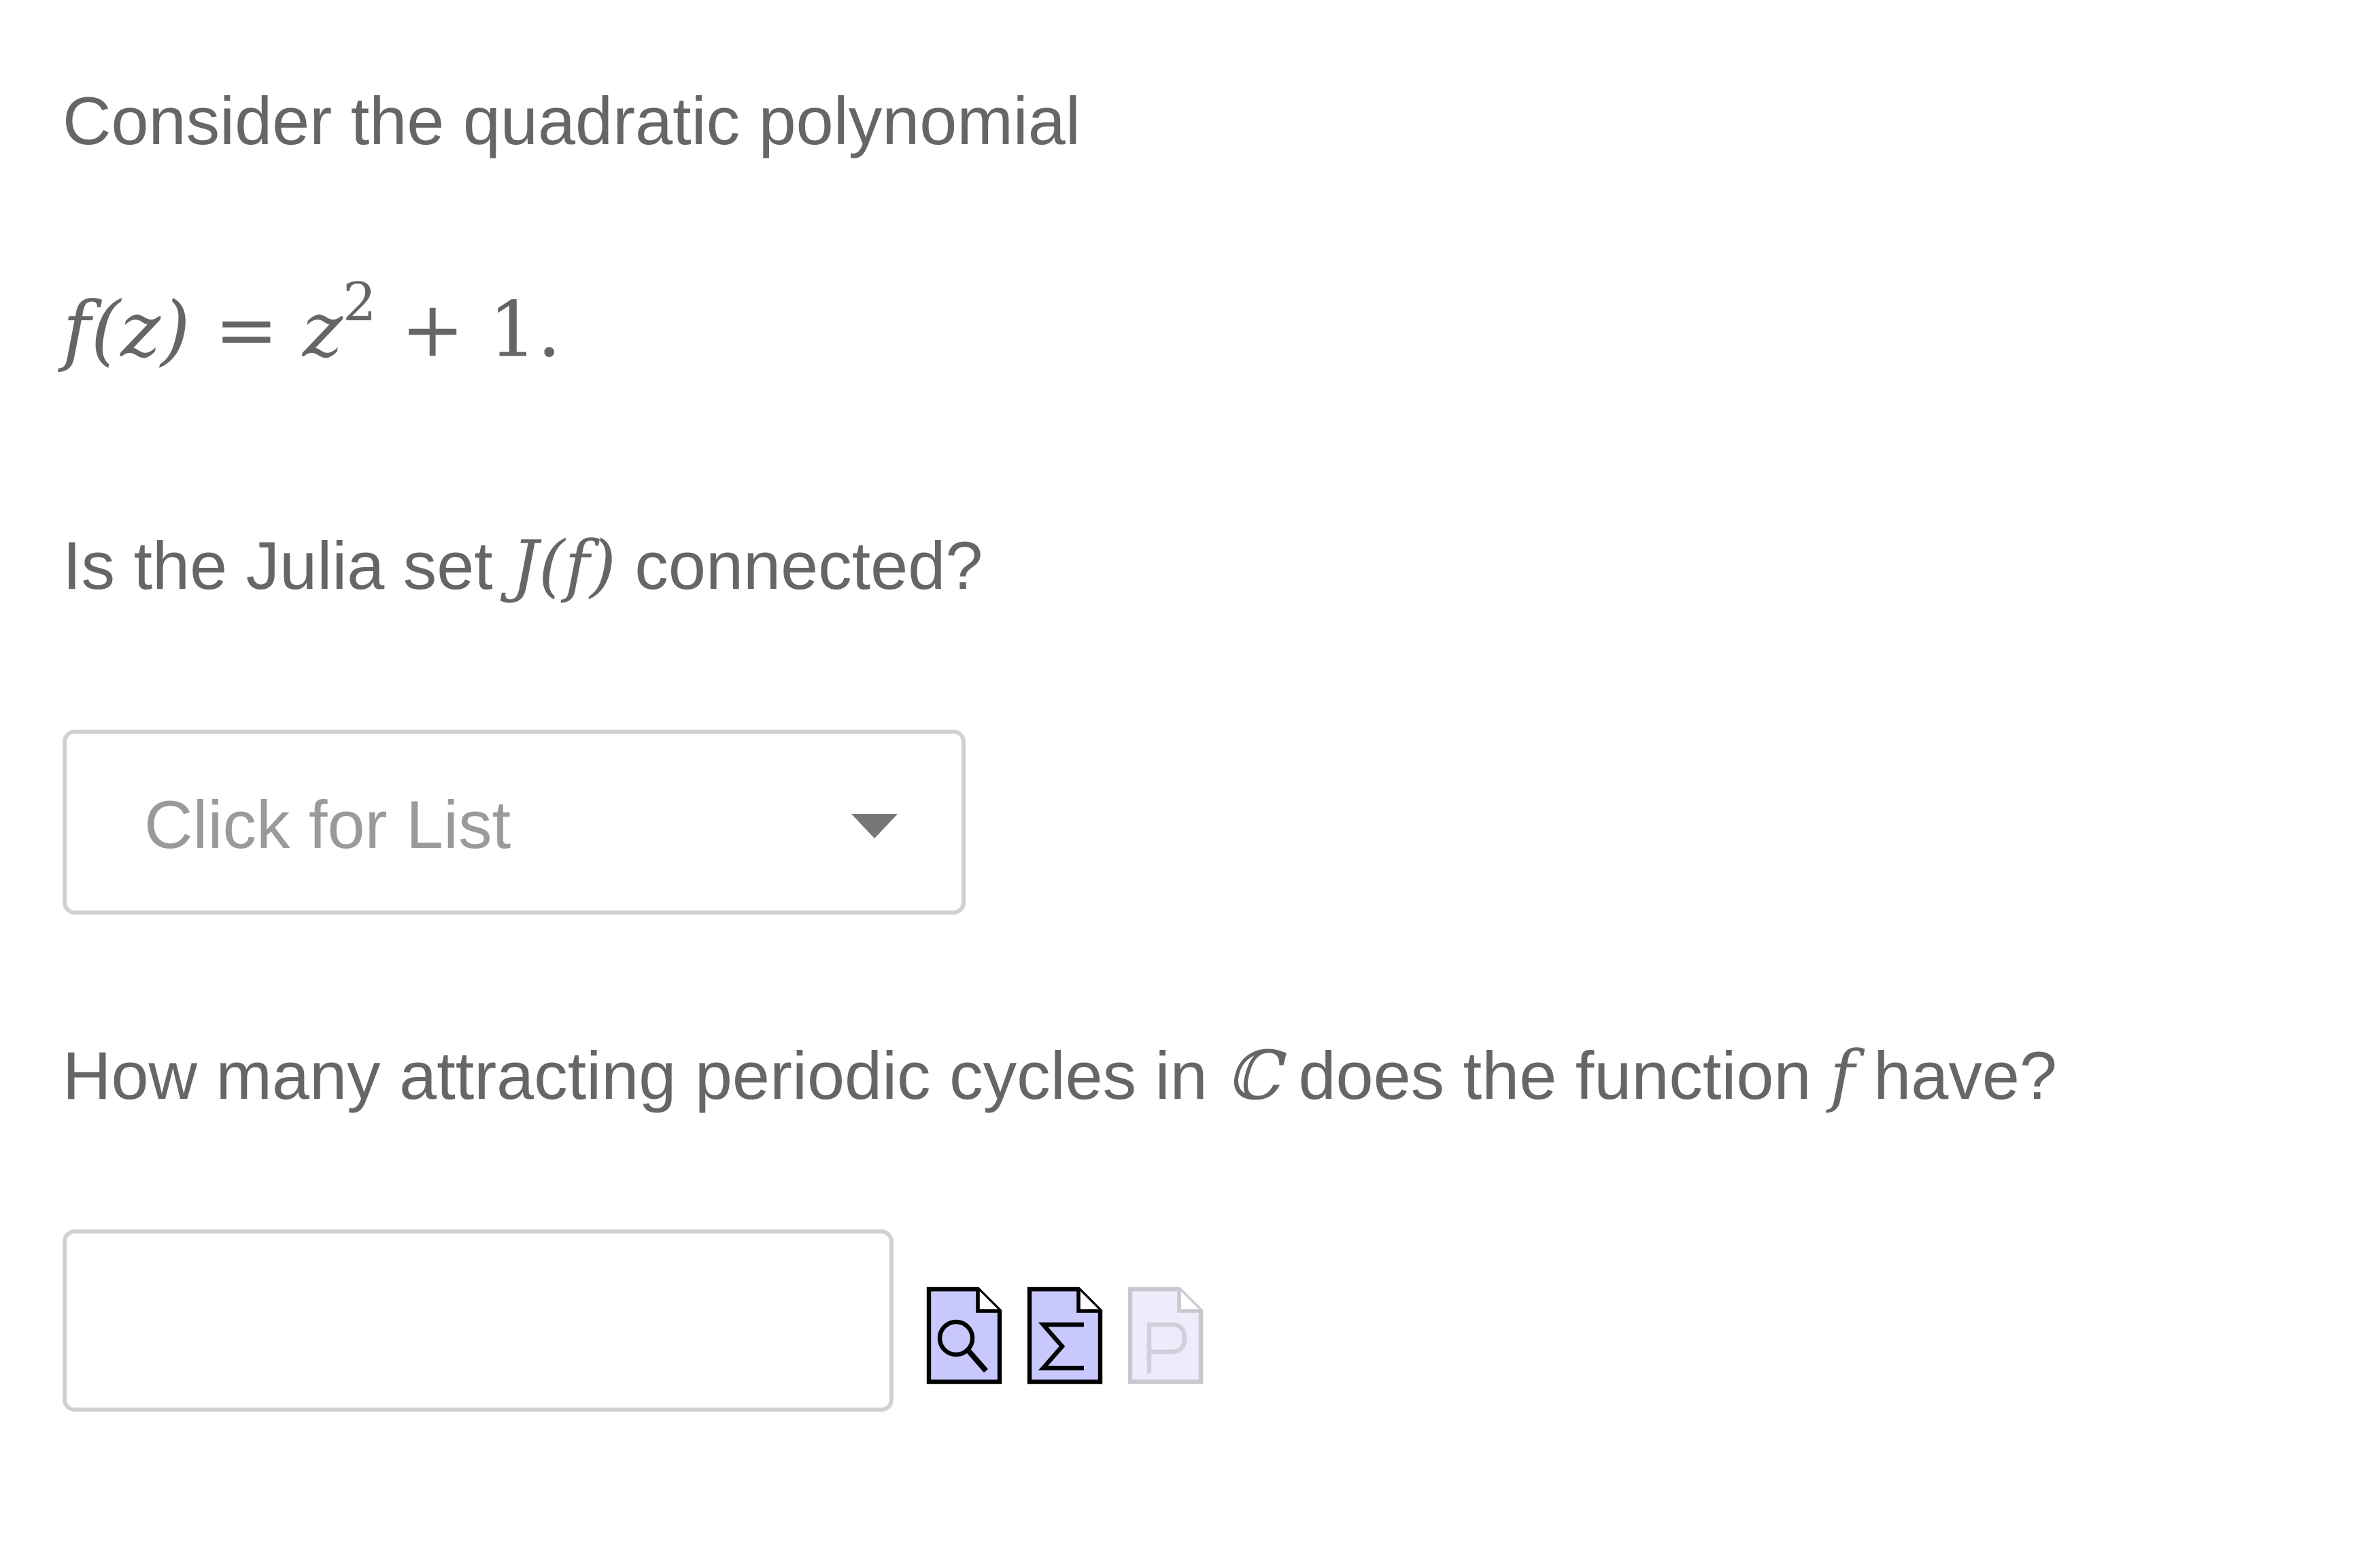 Image resolution: width=2380 pixels, height=1549 pixels. I want to click on question-julia-text-after: connected?, so click(799, 565).